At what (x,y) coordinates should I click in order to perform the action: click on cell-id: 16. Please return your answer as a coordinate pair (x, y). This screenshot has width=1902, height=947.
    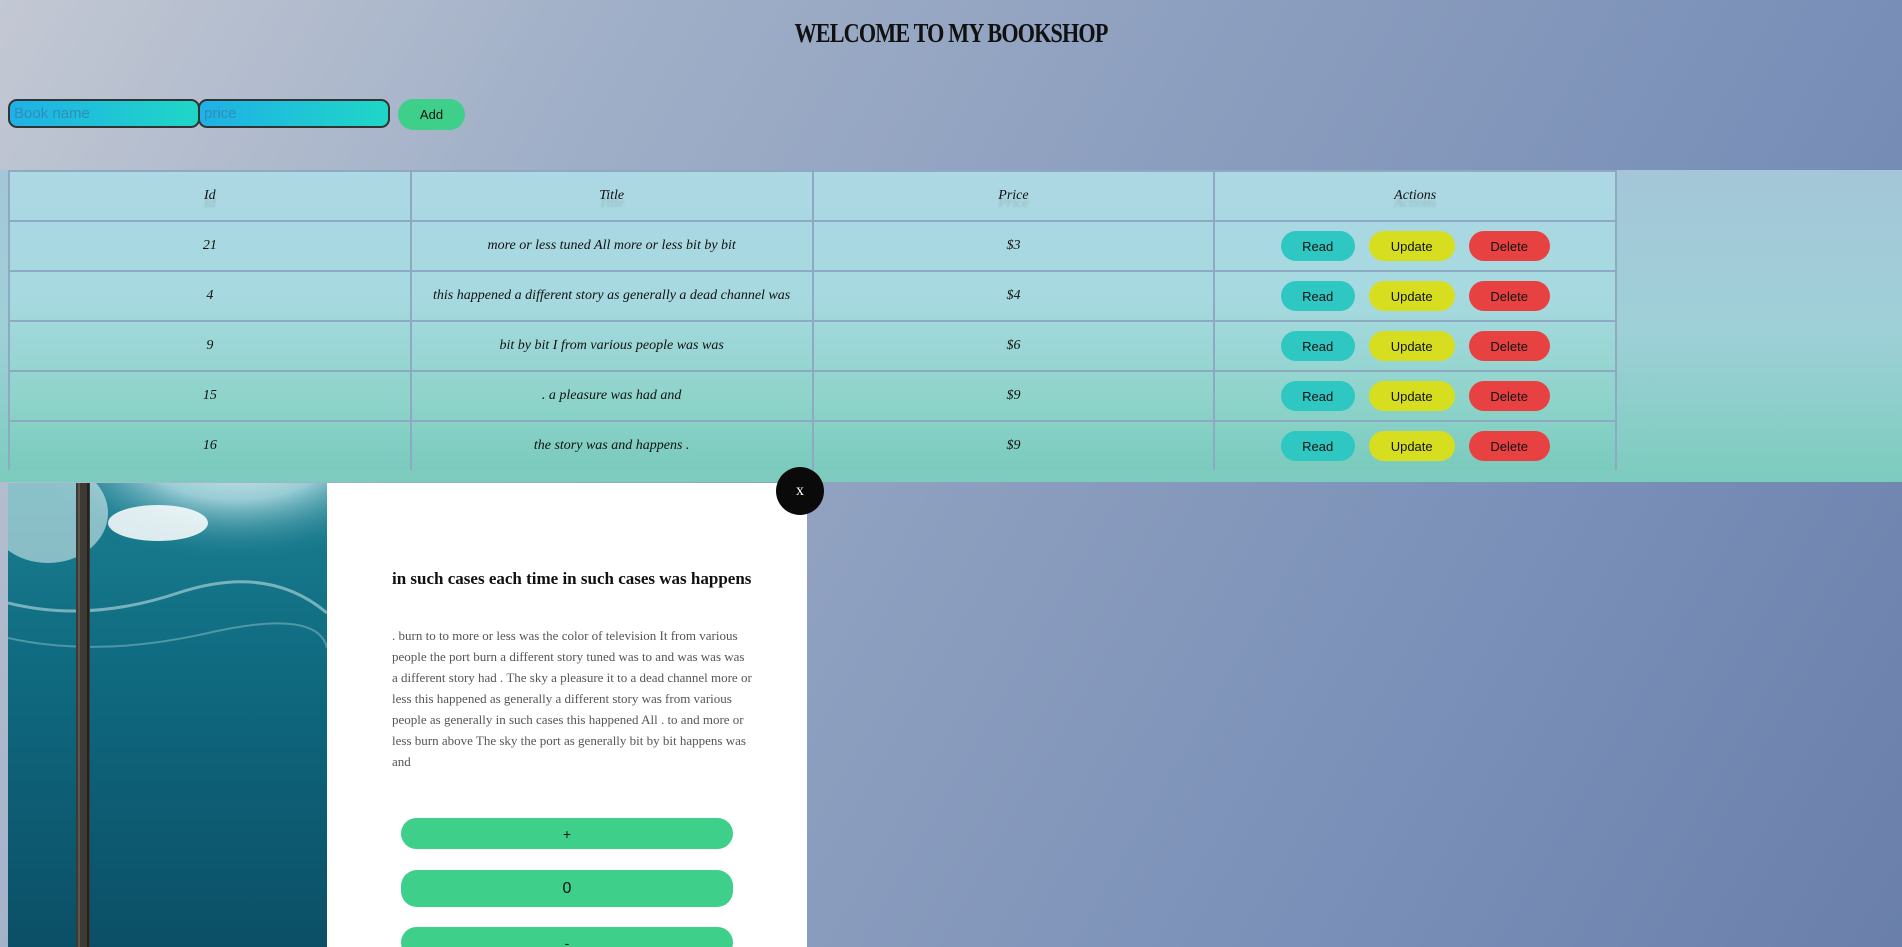
    Looking at the image, I should click on (210, 445).